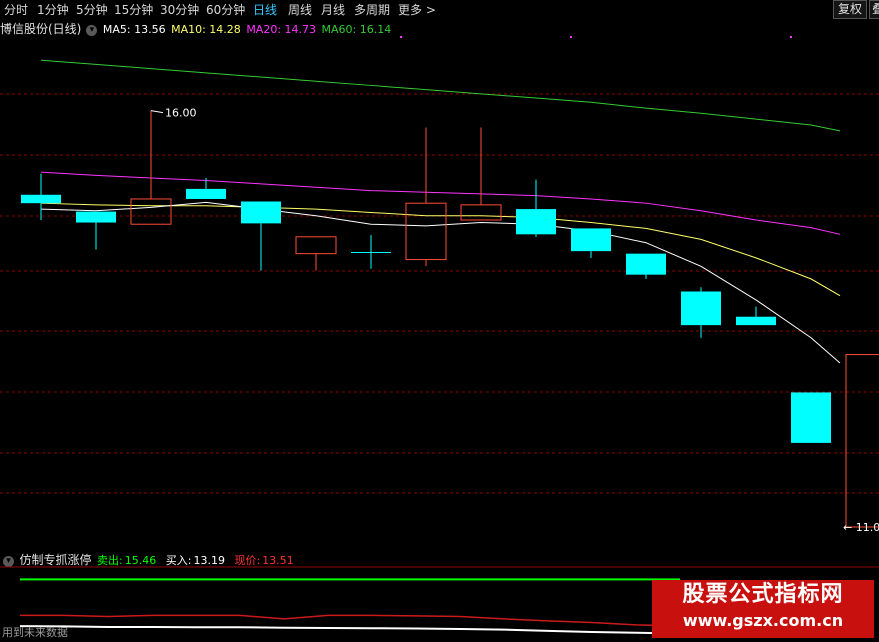 The image size is (879, 642). Describe the element at coordinates (265, 9) in the screenshot. I see `tab-6: 日线` at that location.